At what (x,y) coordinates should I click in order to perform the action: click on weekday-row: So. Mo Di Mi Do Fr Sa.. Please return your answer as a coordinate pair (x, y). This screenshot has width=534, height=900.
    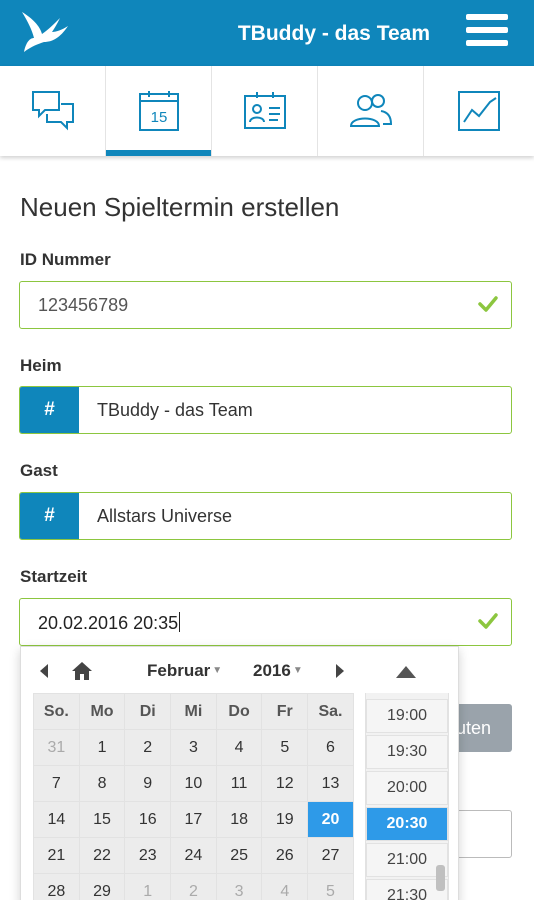
    Looking at the image, I should click on (193, 711).